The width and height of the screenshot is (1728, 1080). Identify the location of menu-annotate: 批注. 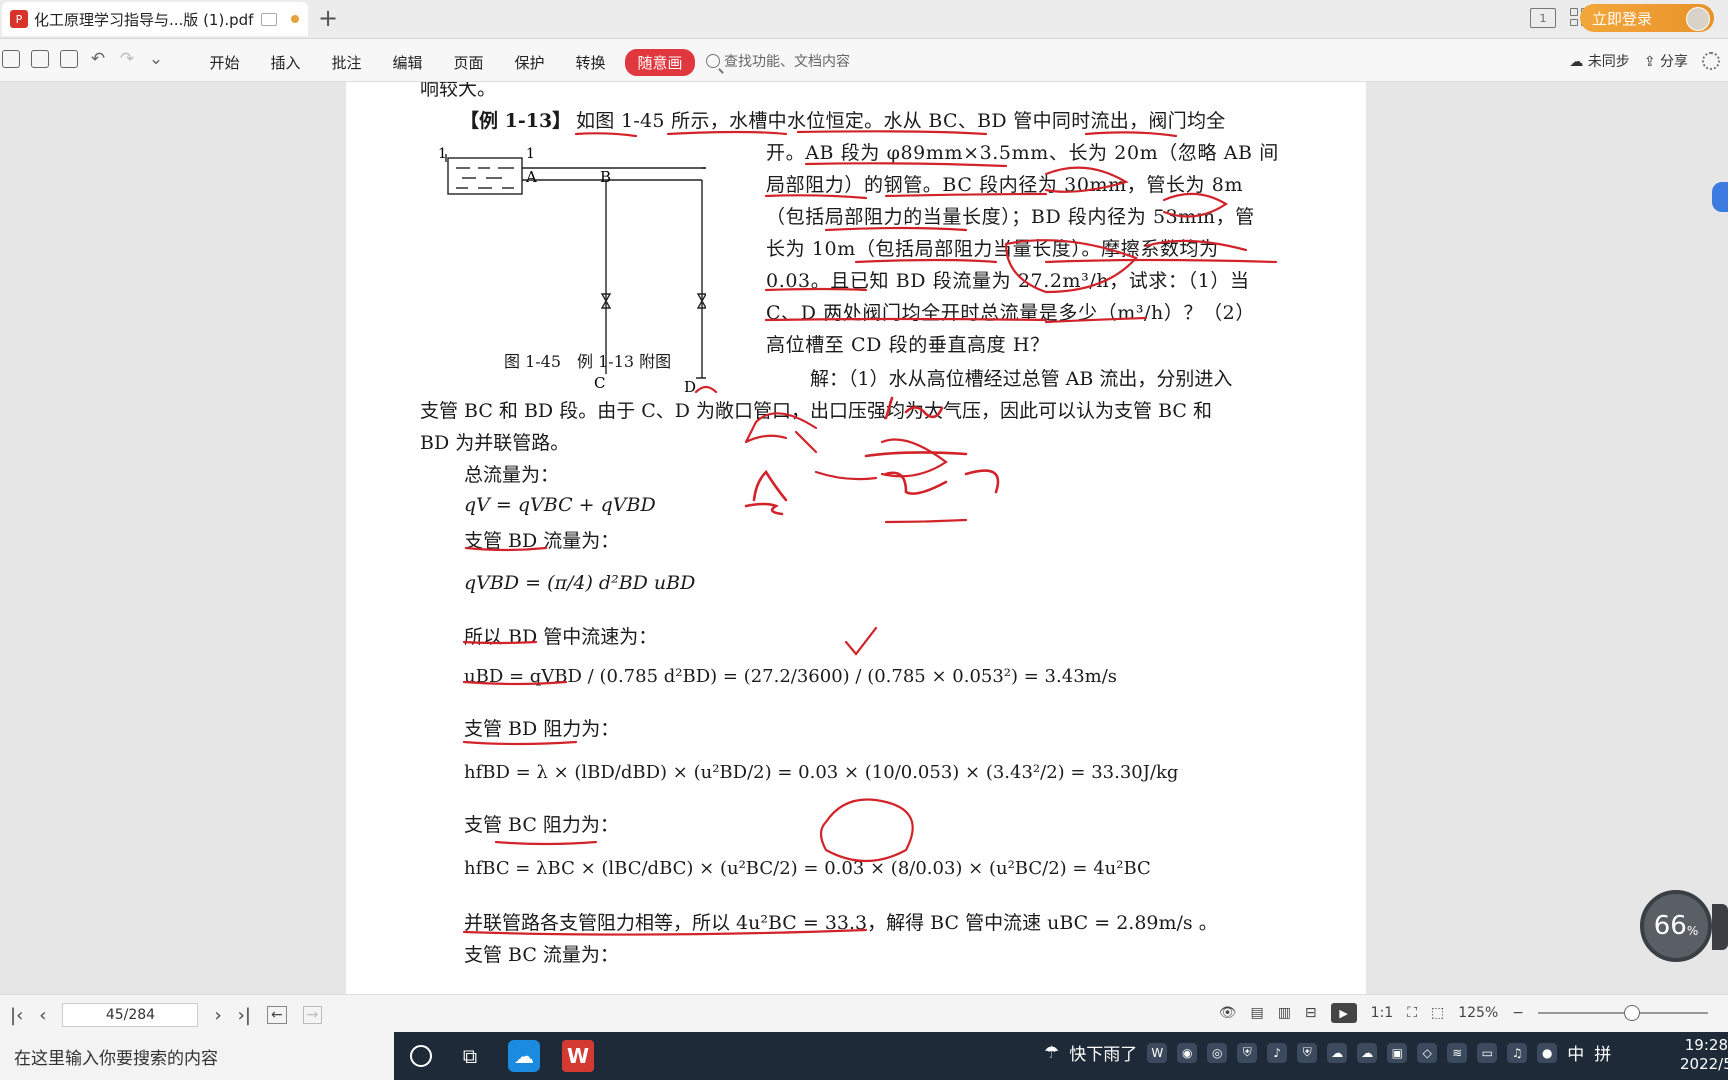
(346, 62).